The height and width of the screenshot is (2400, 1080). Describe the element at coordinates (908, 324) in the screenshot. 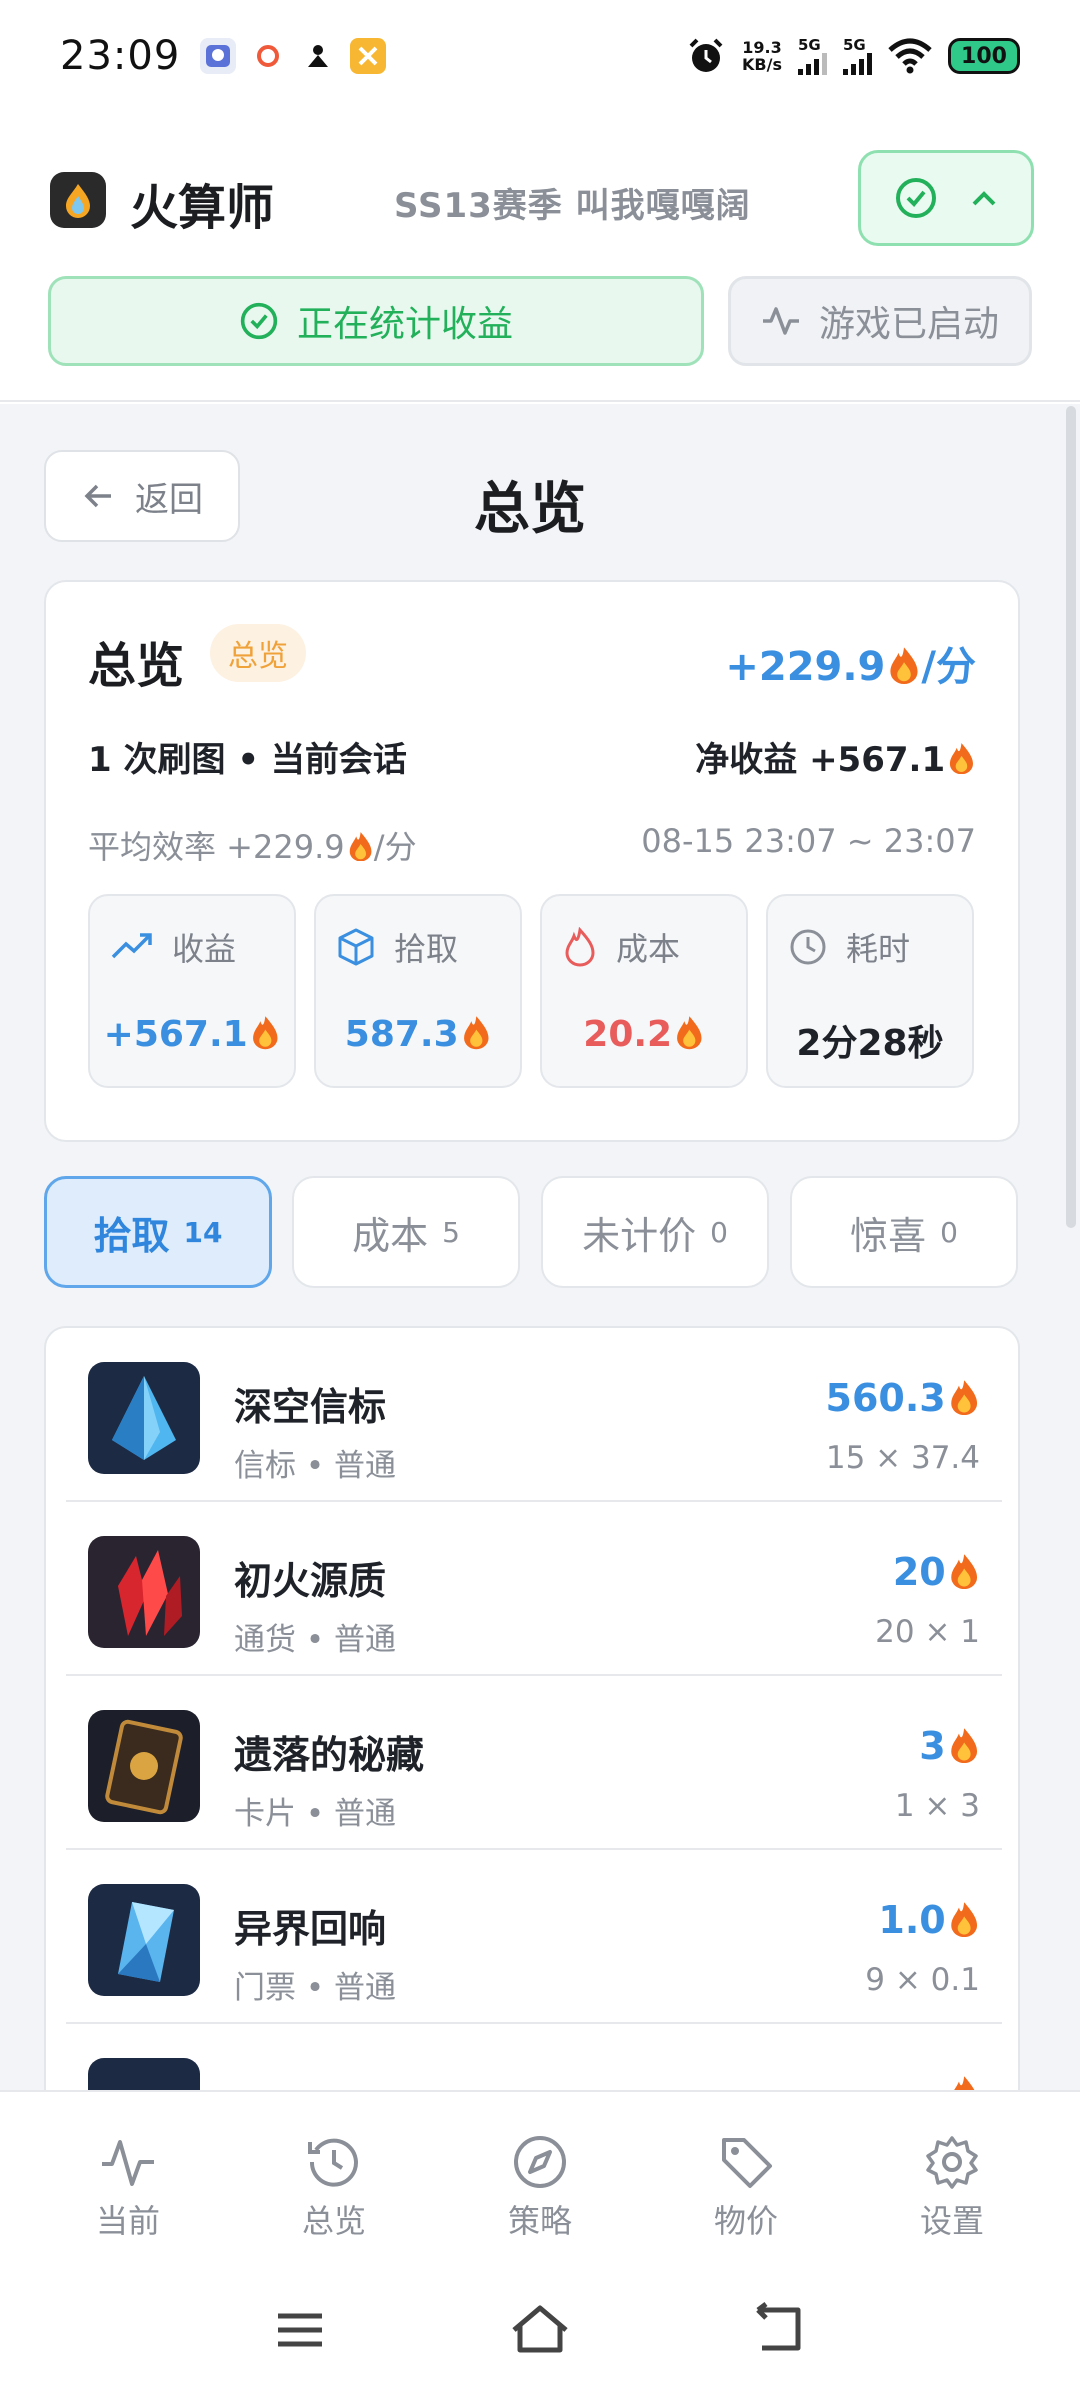

I see `game-status-label: 游戏已启动` at that location.